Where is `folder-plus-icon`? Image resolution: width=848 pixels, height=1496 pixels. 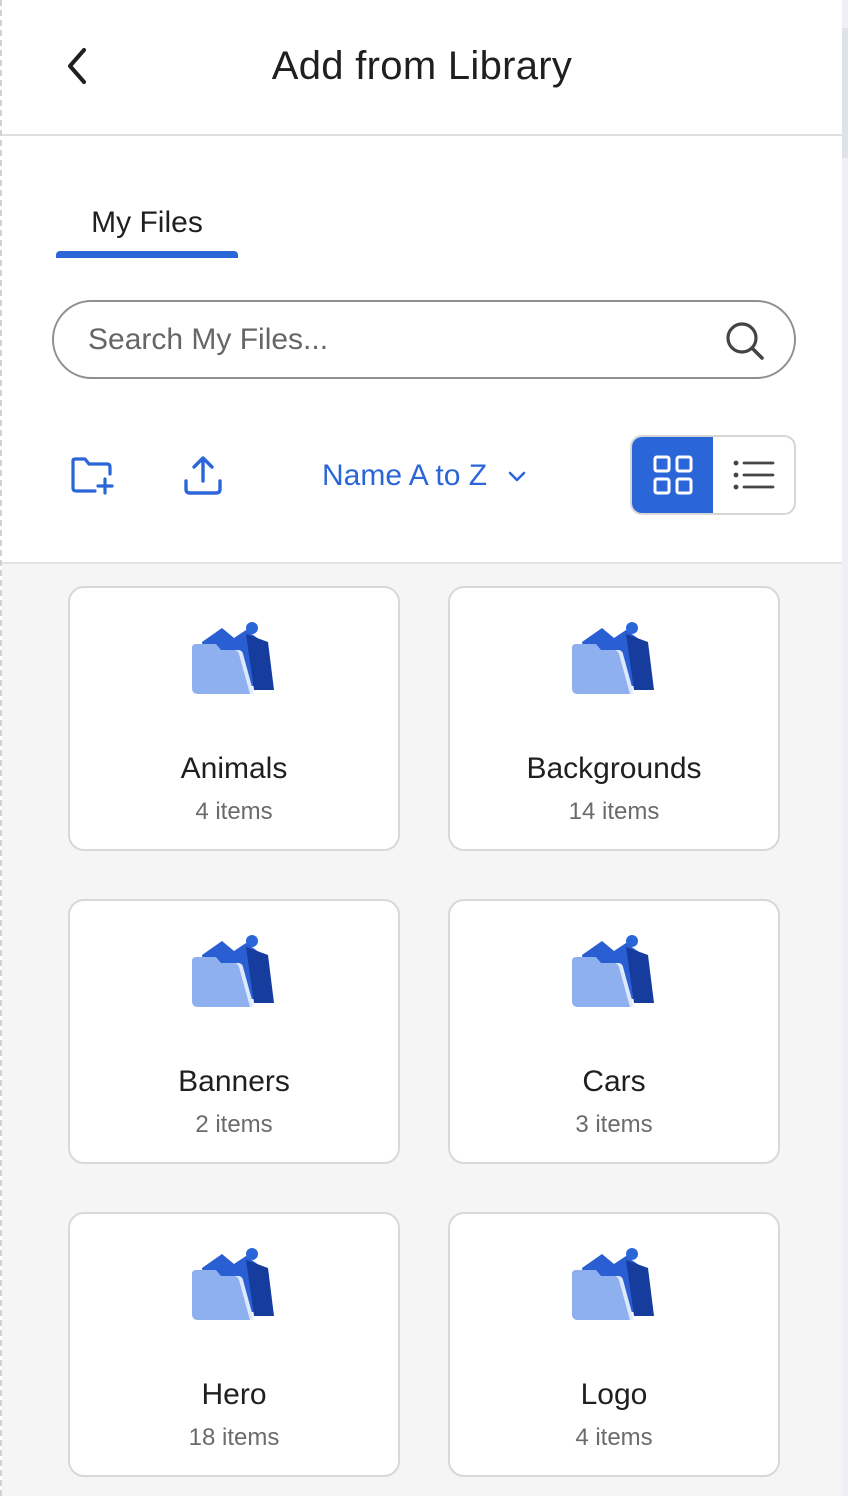
folder-plus-icon is located at coordinates (92, 476).